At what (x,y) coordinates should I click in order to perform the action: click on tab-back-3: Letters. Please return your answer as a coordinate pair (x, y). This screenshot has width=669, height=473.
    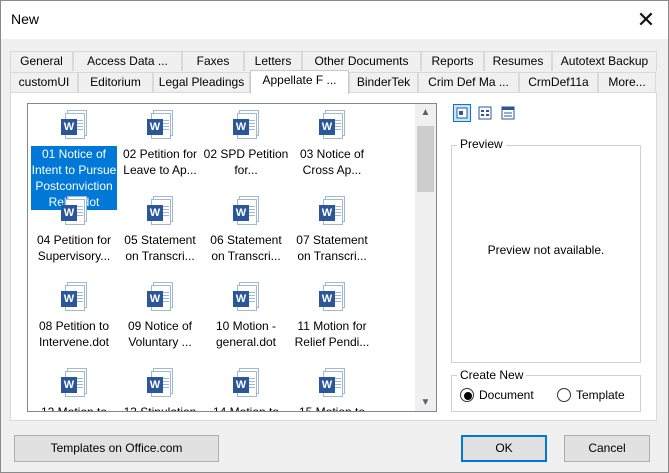
    Looking at the image, I should click on (273, 61).